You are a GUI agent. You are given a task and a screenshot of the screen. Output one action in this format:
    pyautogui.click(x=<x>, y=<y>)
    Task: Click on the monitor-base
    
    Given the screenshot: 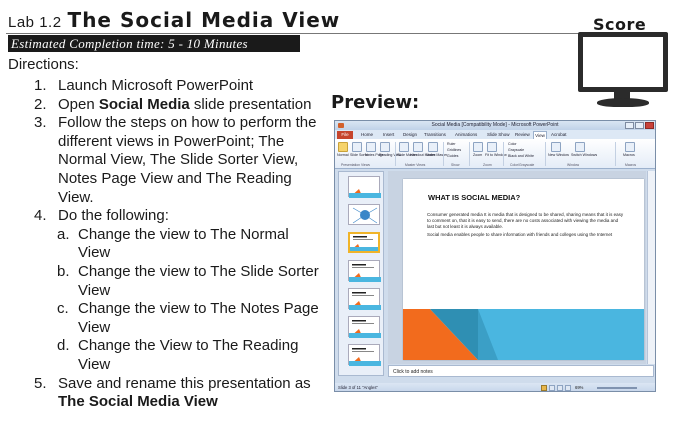 What is the action you would take?
    pyautogui.click(x=623, y=102)
    